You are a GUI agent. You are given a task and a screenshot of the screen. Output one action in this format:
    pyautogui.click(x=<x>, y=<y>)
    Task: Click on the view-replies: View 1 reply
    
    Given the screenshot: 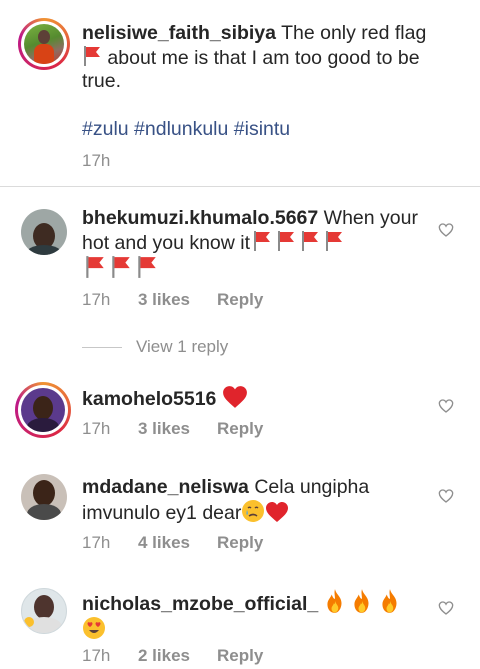 What is the action you would take?
    pyautogui.click(x=155, y=347)
    